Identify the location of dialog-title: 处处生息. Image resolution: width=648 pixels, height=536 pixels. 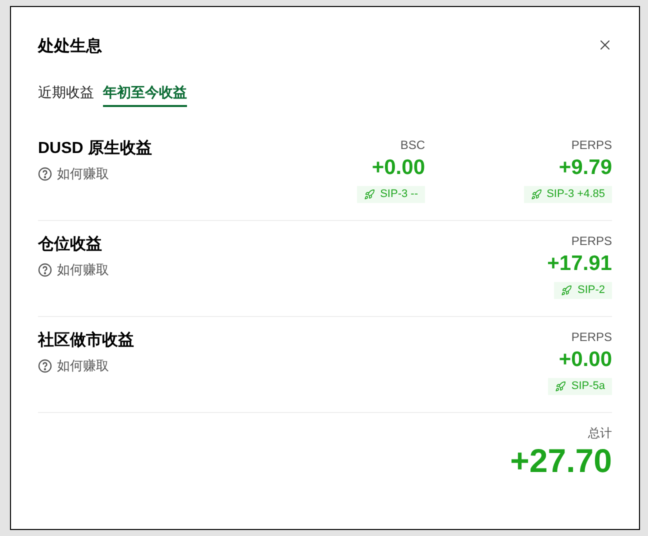
(70, 46).